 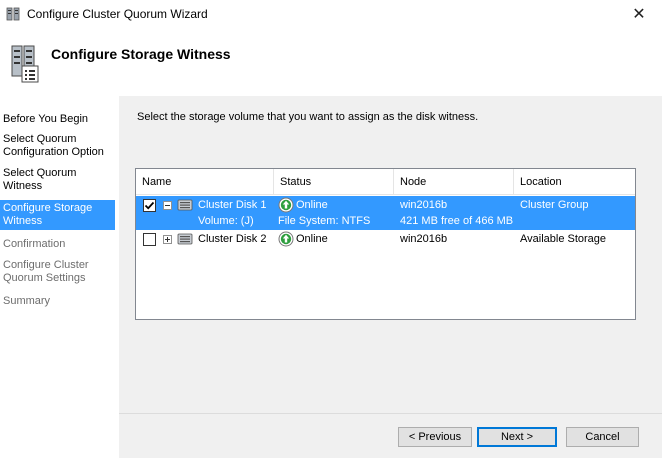 What do you see at coordinates (563, 239) in the screenshot?
I see `location-text: Available Storage` at bounding box center [563, 239].